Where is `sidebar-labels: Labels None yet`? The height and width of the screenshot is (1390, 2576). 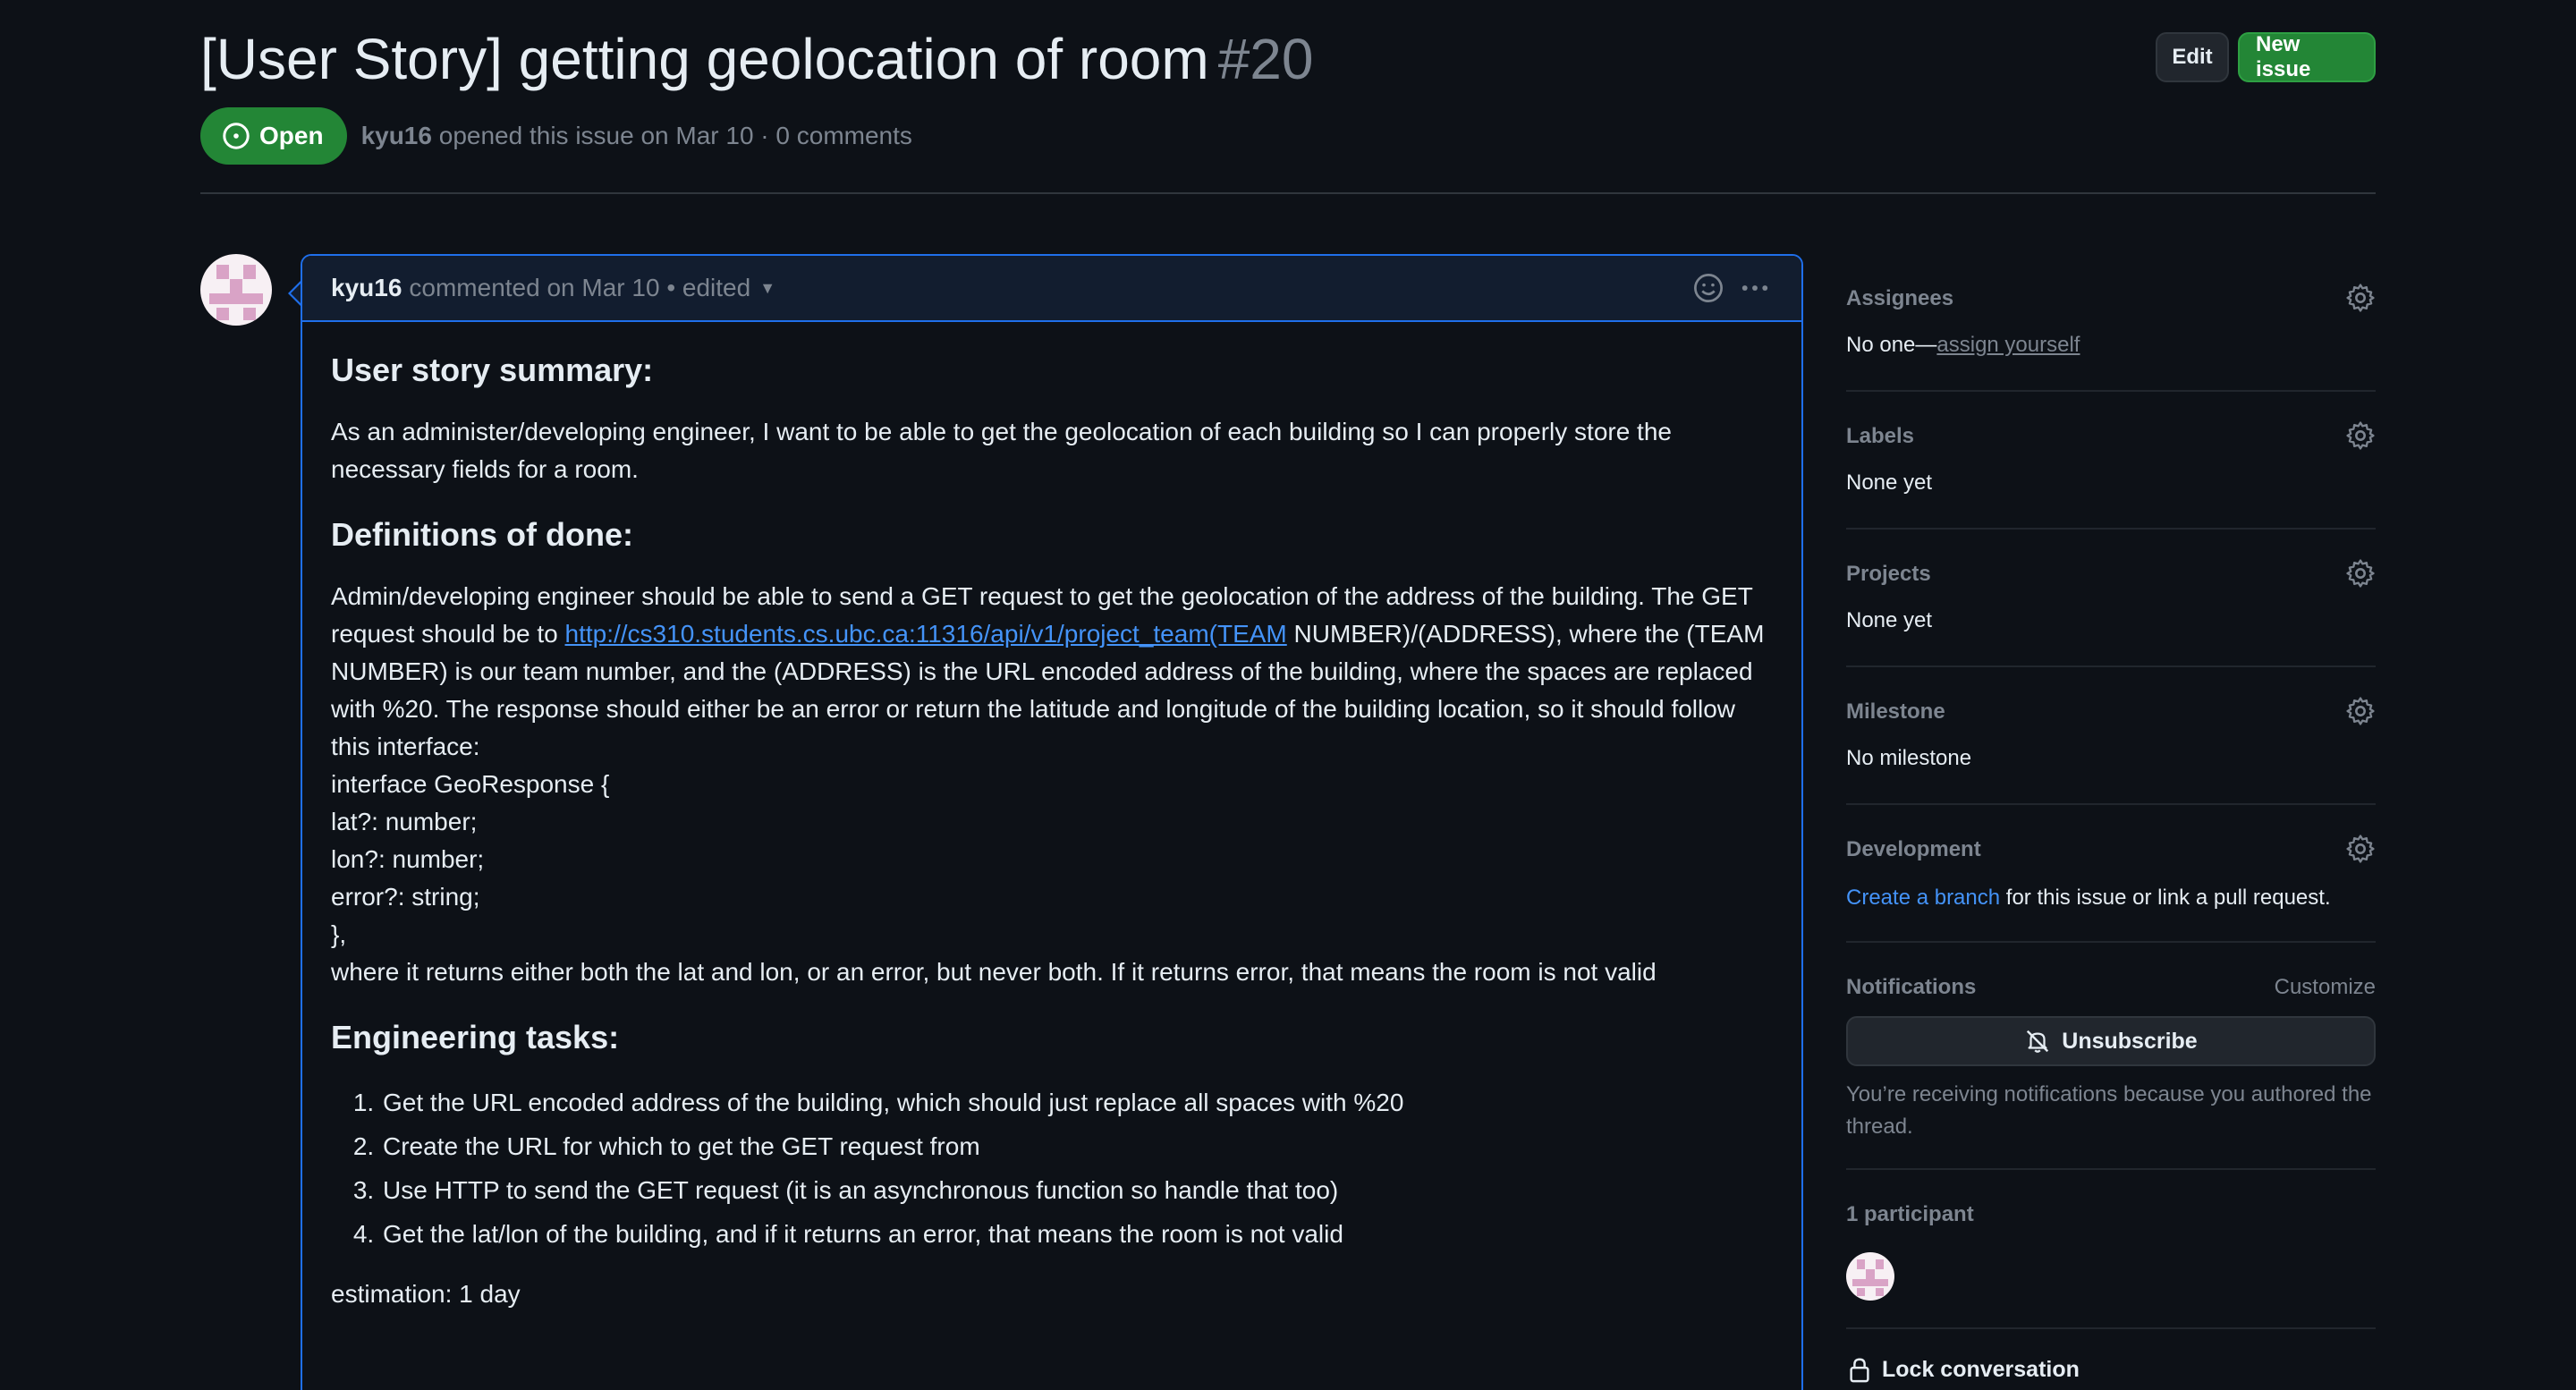 sidebar-labels: Labels None yet is located at coordinates (2111, 461).